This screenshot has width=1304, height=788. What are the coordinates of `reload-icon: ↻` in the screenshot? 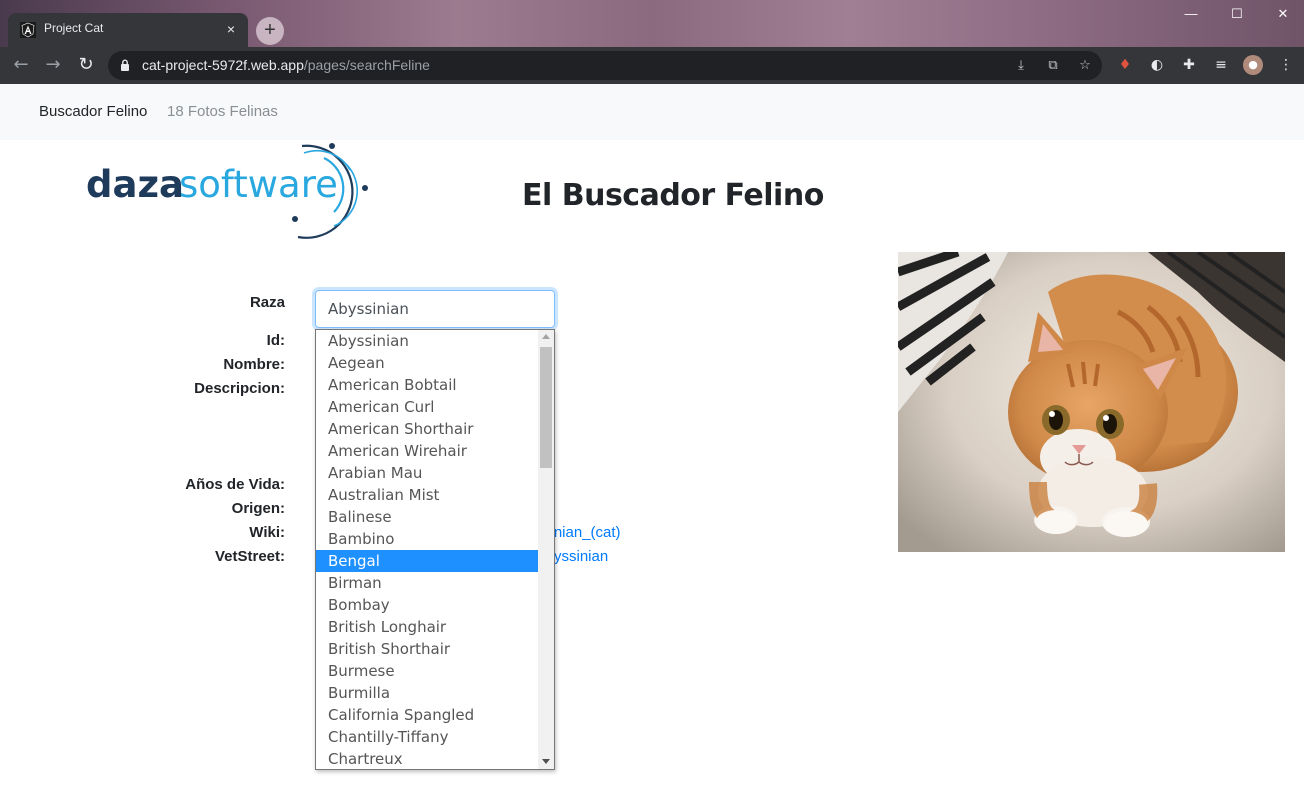 It's located at (86, 66).